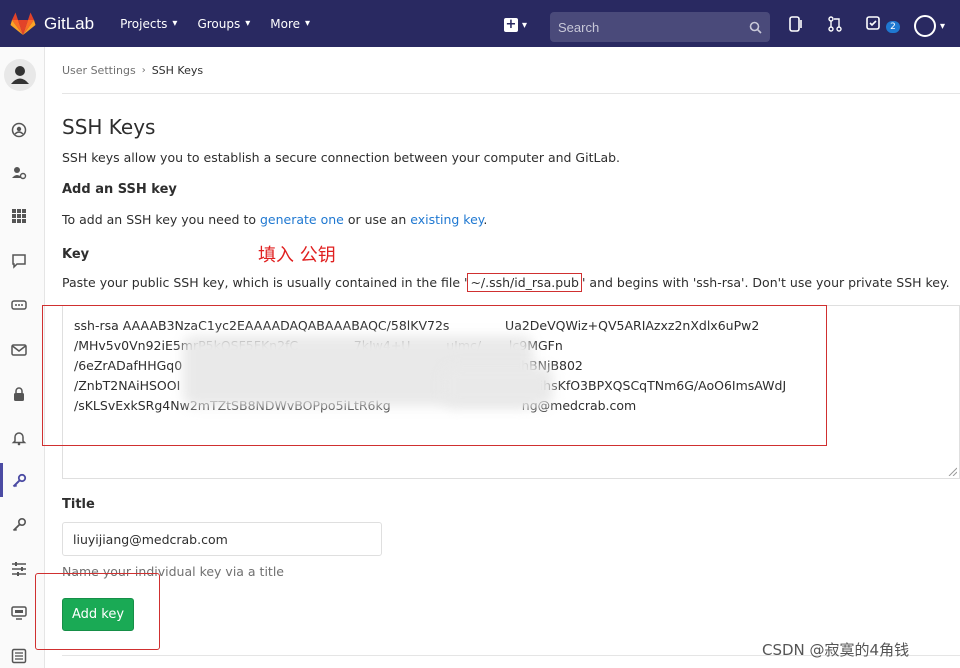 The width and height of the screenshot is (960, 668). Describe the element at coordinates (109, 127) in the screenshot. I see `page-title: SSH Keys` at that location.